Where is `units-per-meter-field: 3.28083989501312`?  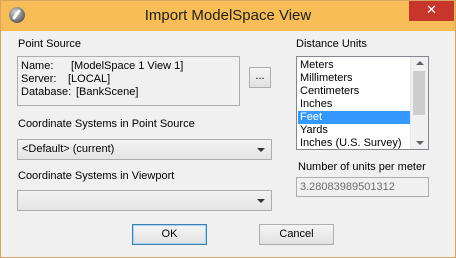
units-per-meter-field: 3.28083989501312 is located at coordinates (362, 187).